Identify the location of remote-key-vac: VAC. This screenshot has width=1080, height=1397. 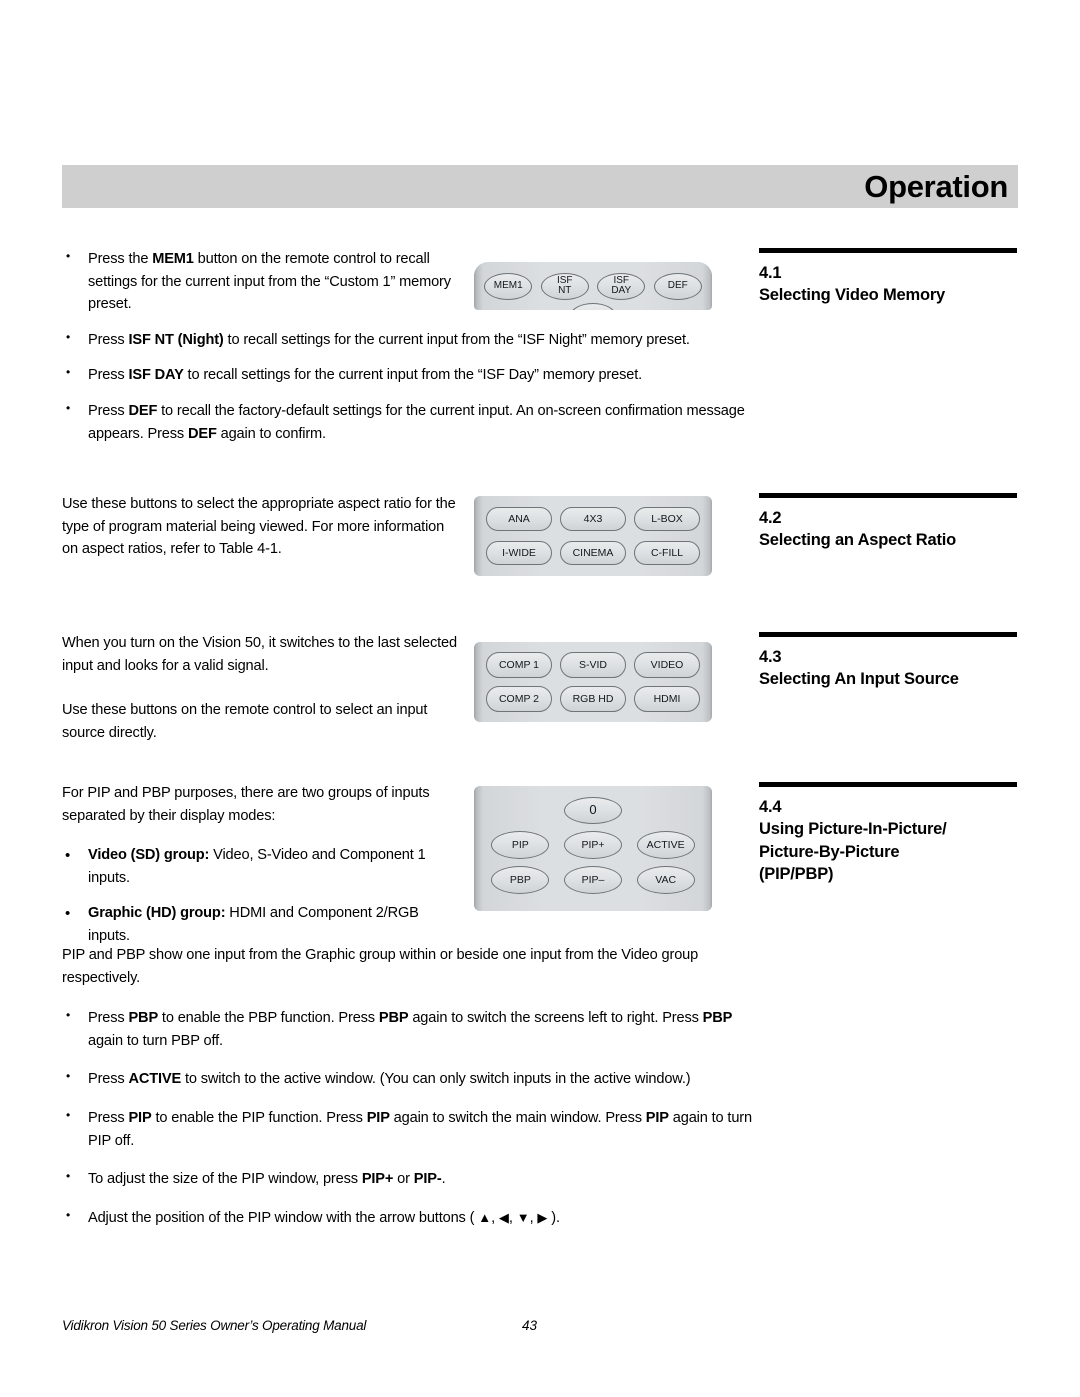
(665, 880).